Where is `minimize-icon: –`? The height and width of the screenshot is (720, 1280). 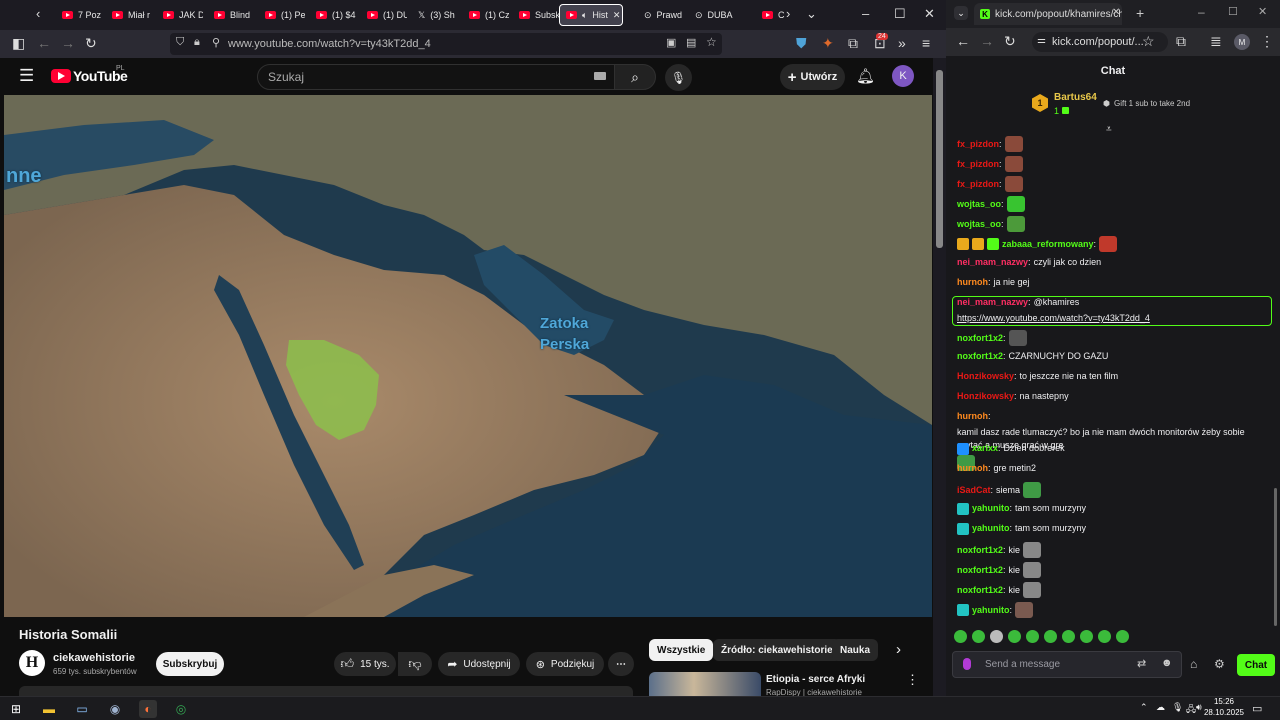 minimize-icon: – is located at coordinates (865, 13).